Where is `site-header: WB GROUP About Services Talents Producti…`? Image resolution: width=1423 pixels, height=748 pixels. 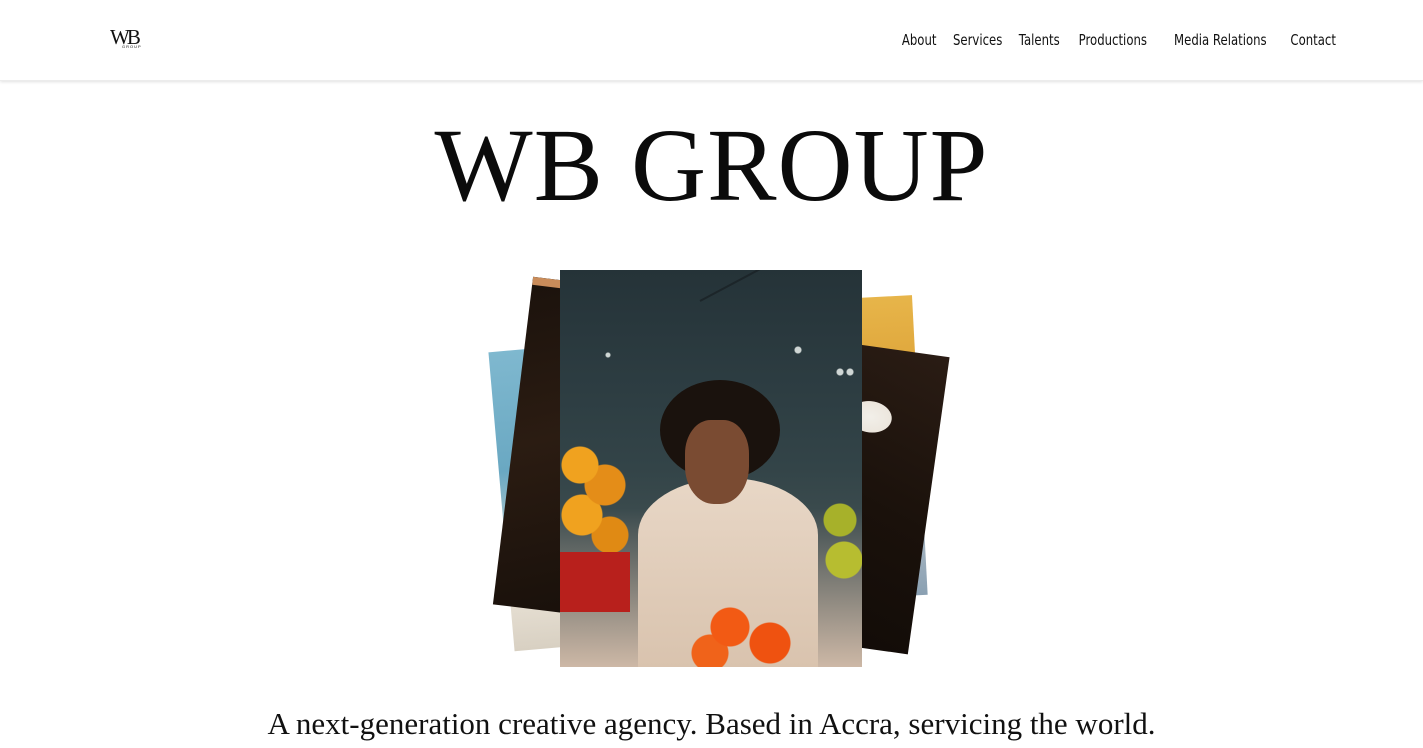
site-header: WB GROUP About Services Talents Producti… is located at coordinates (711, 40).